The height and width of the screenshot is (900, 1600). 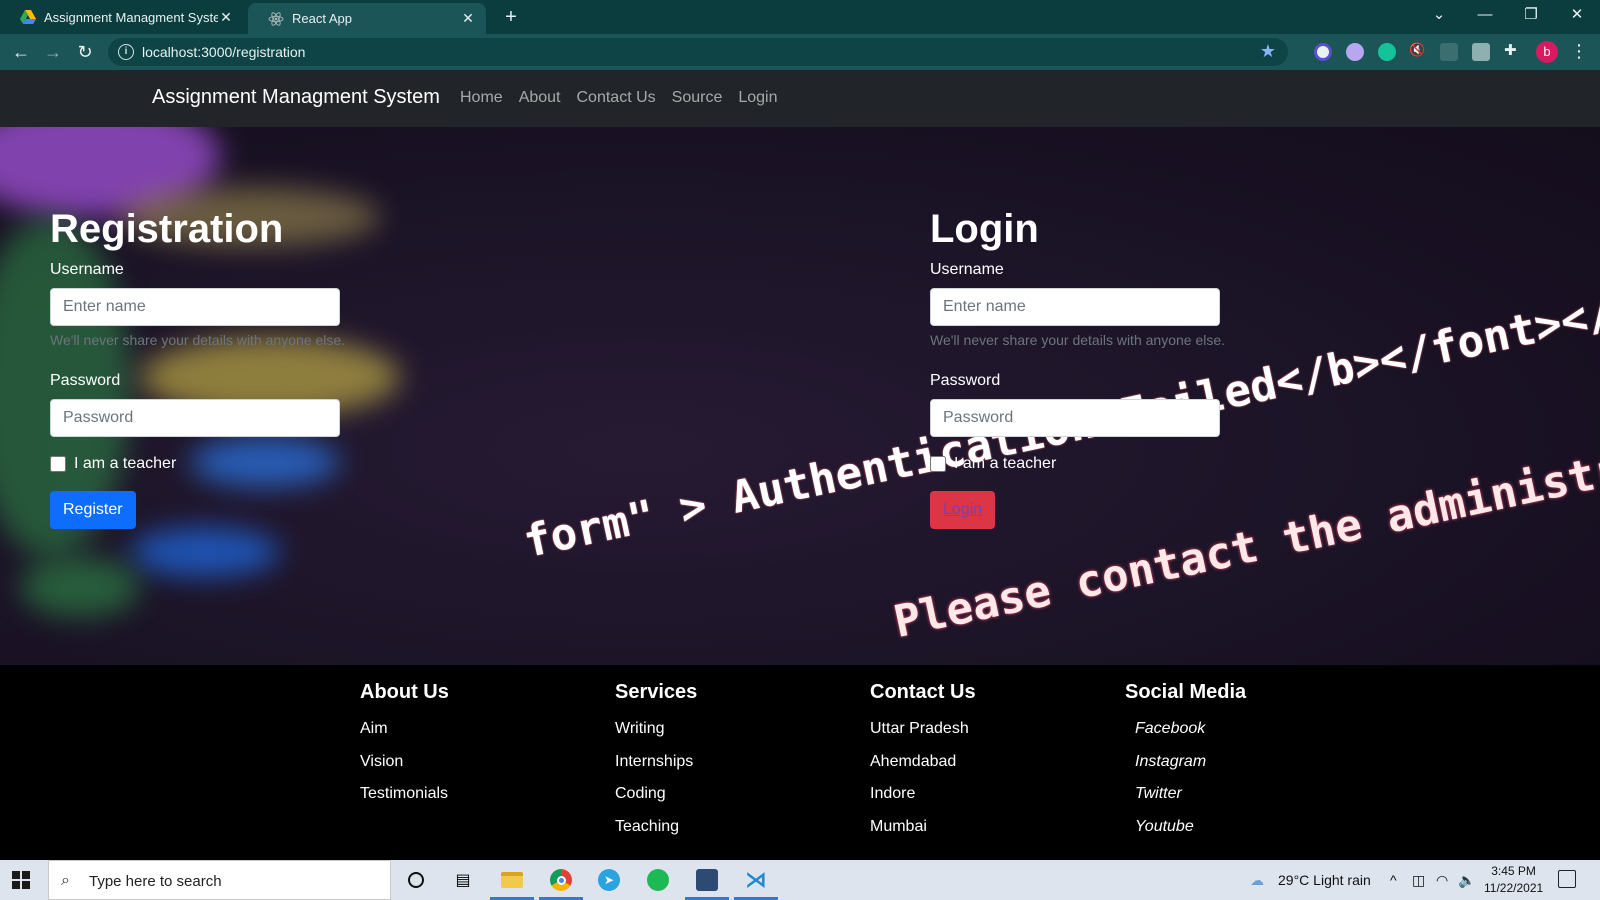 I want to click on tab-assignment-system: Assignment Managment System ✕, so click(x=122, y=17).